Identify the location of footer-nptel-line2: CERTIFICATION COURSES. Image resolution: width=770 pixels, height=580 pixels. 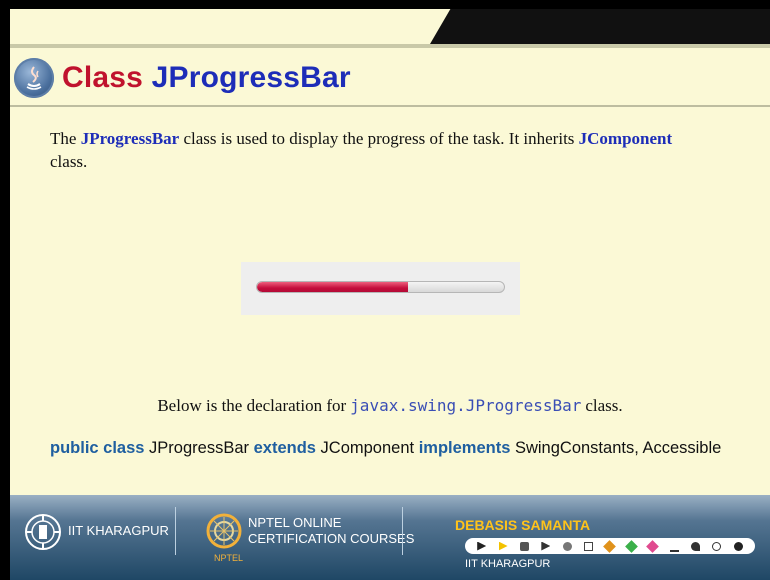
(331, 538).